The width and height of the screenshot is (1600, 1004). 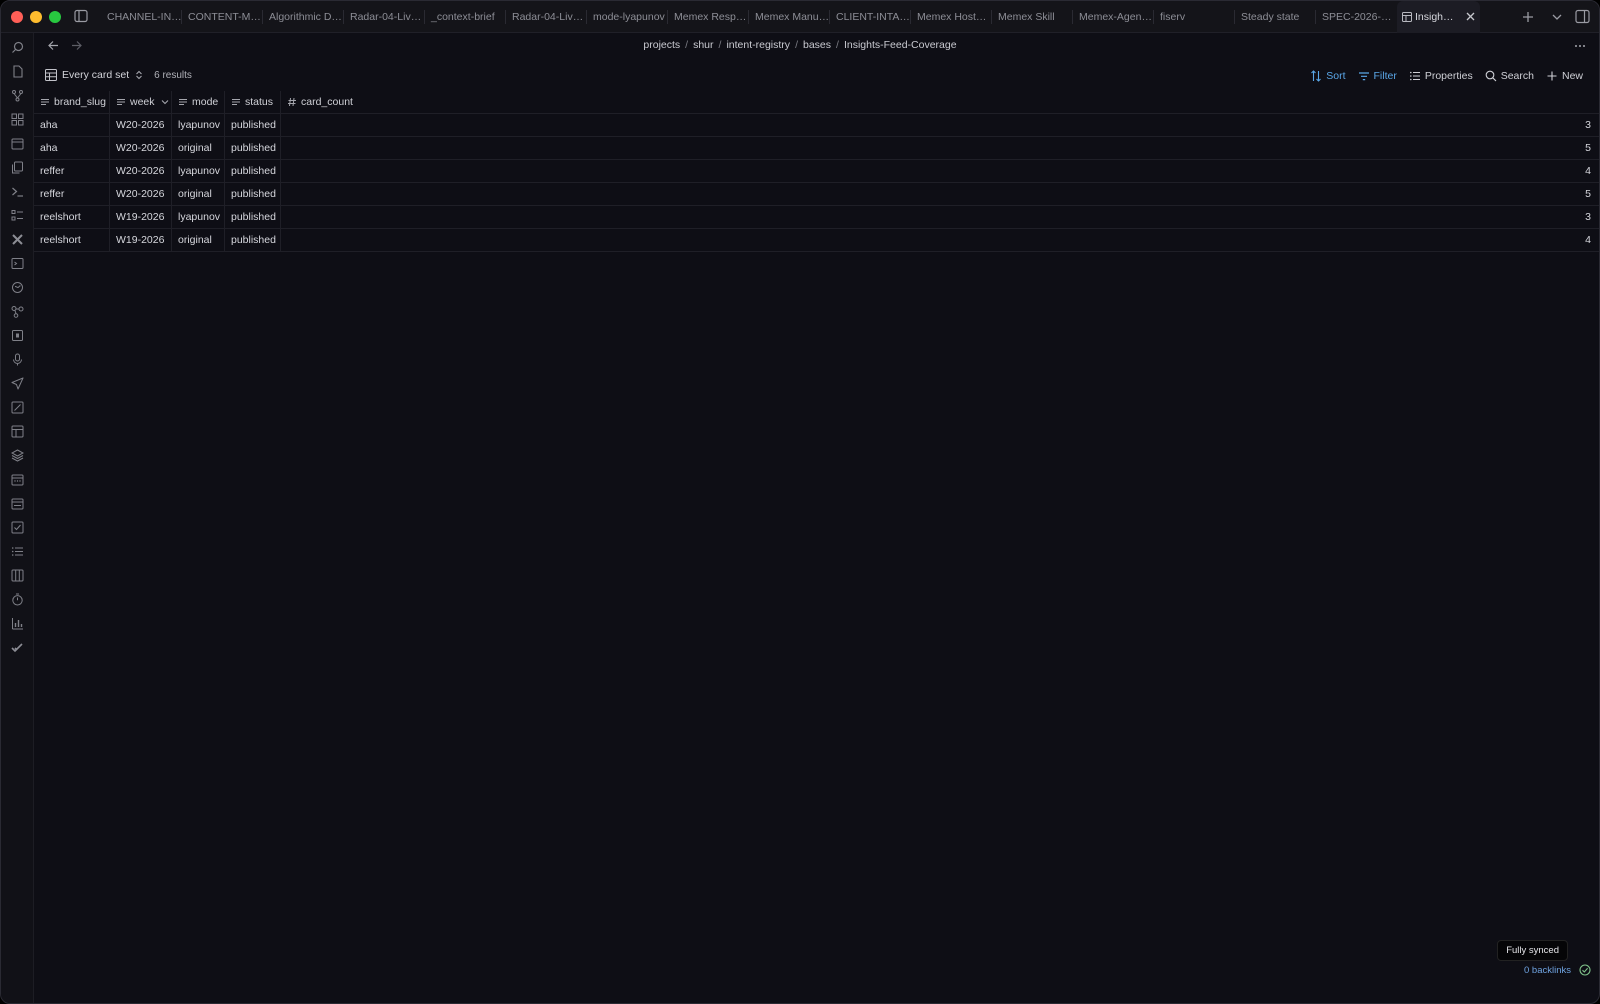 I want to click on copy-icon, so click(x=17, y=167).